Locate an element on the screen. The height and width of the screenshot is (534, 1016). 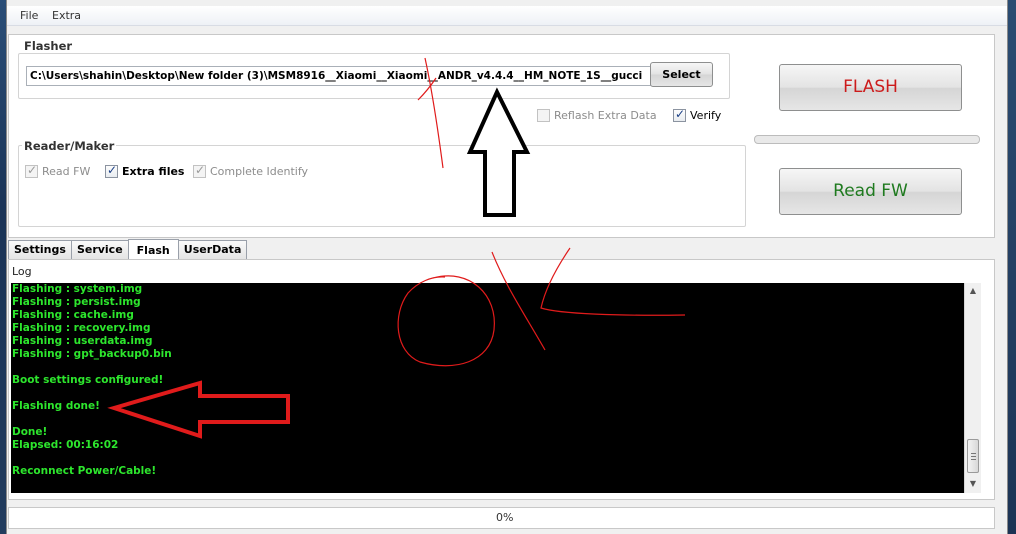
select-button: Select is located at coordinates (681, 74).